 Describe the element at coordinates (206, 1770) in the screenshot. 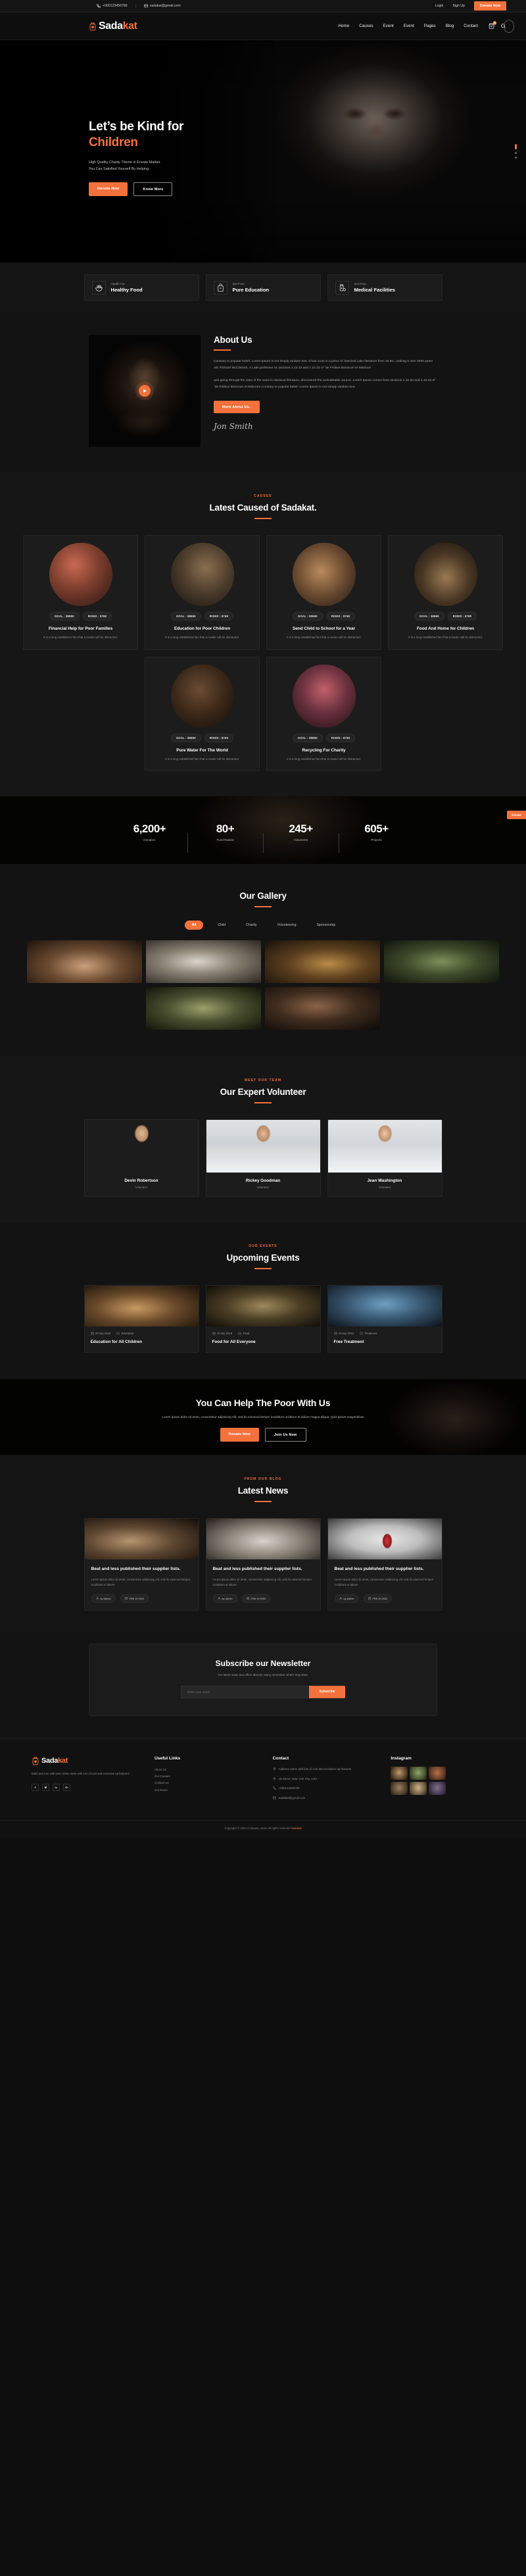

I see `footer-link-about-us: About Us` at that location.